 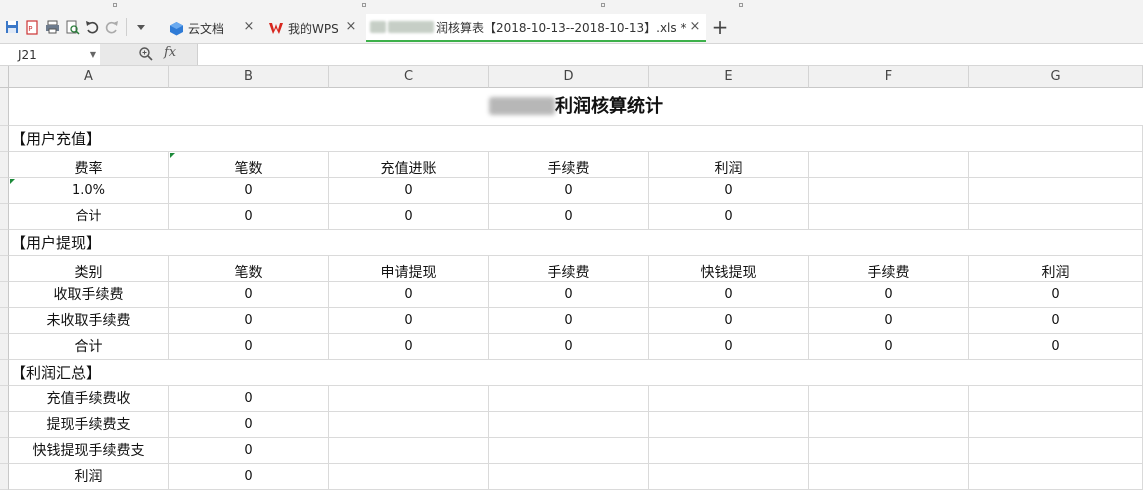 I want to click on print-icon, so click(x=52, y=27).